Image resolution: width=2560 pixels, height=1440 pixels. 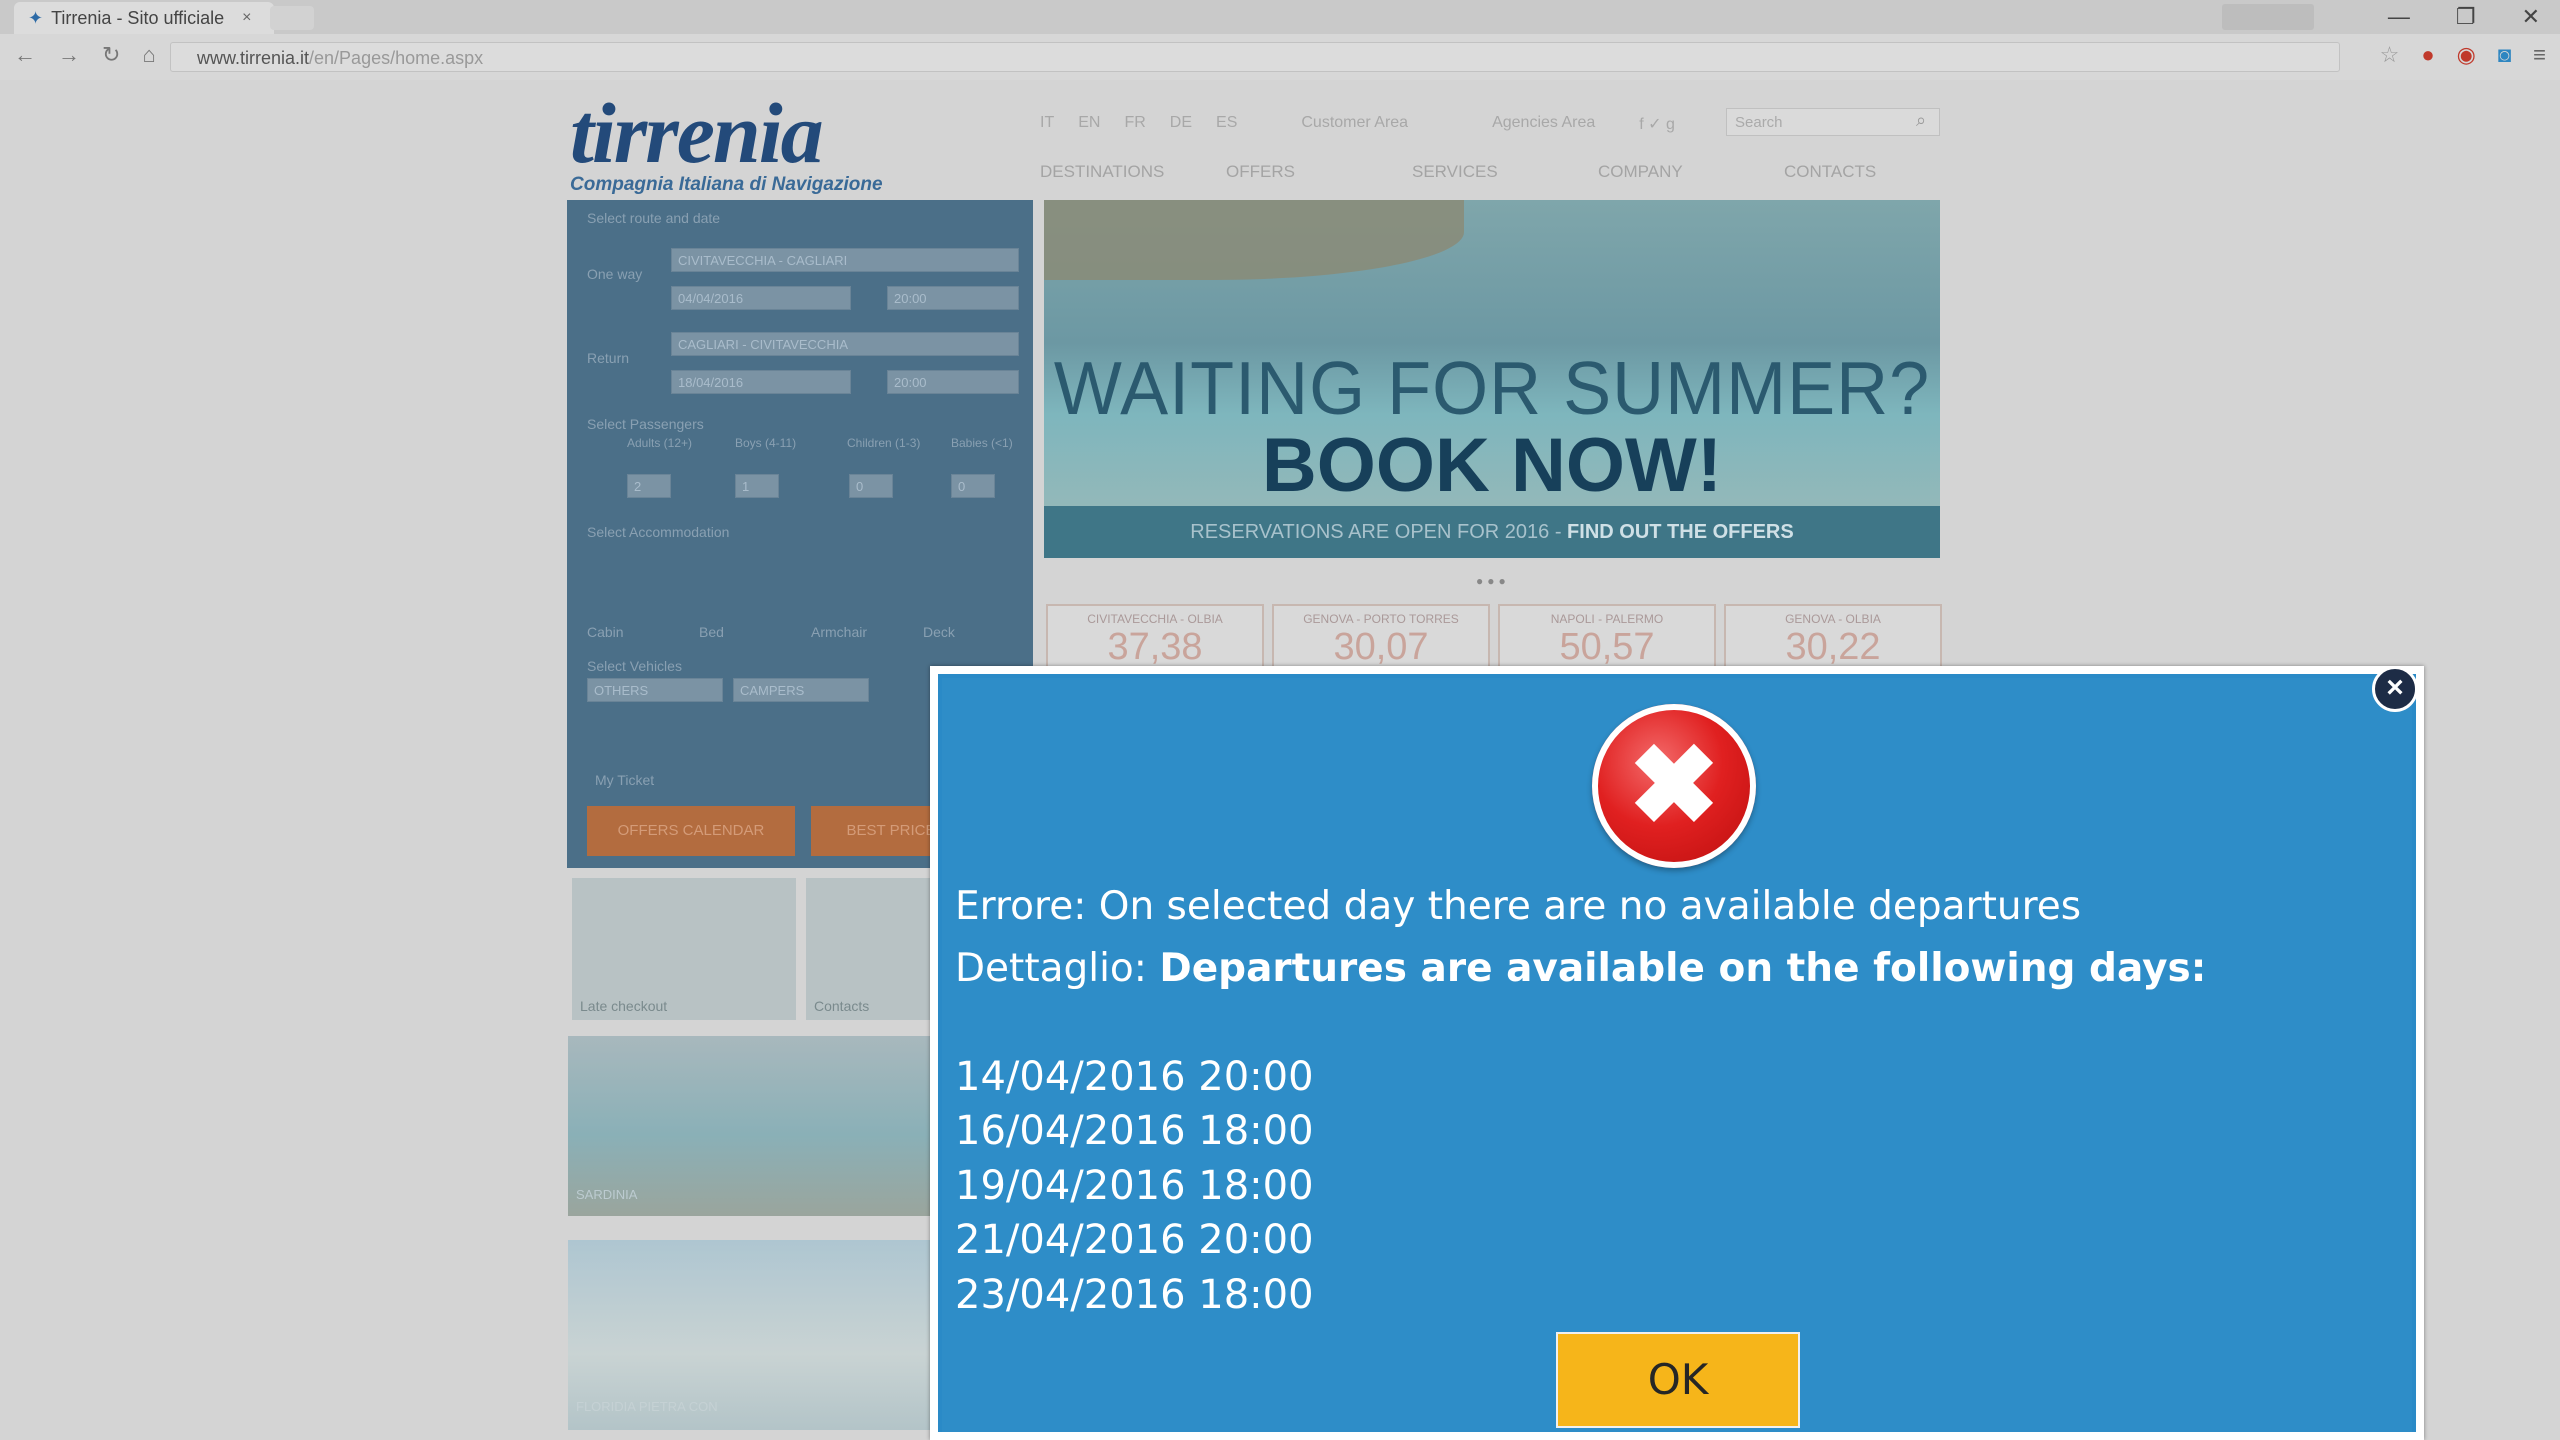 I want to click on boys-label: Boys (4-11), so click(x=766, y=443).